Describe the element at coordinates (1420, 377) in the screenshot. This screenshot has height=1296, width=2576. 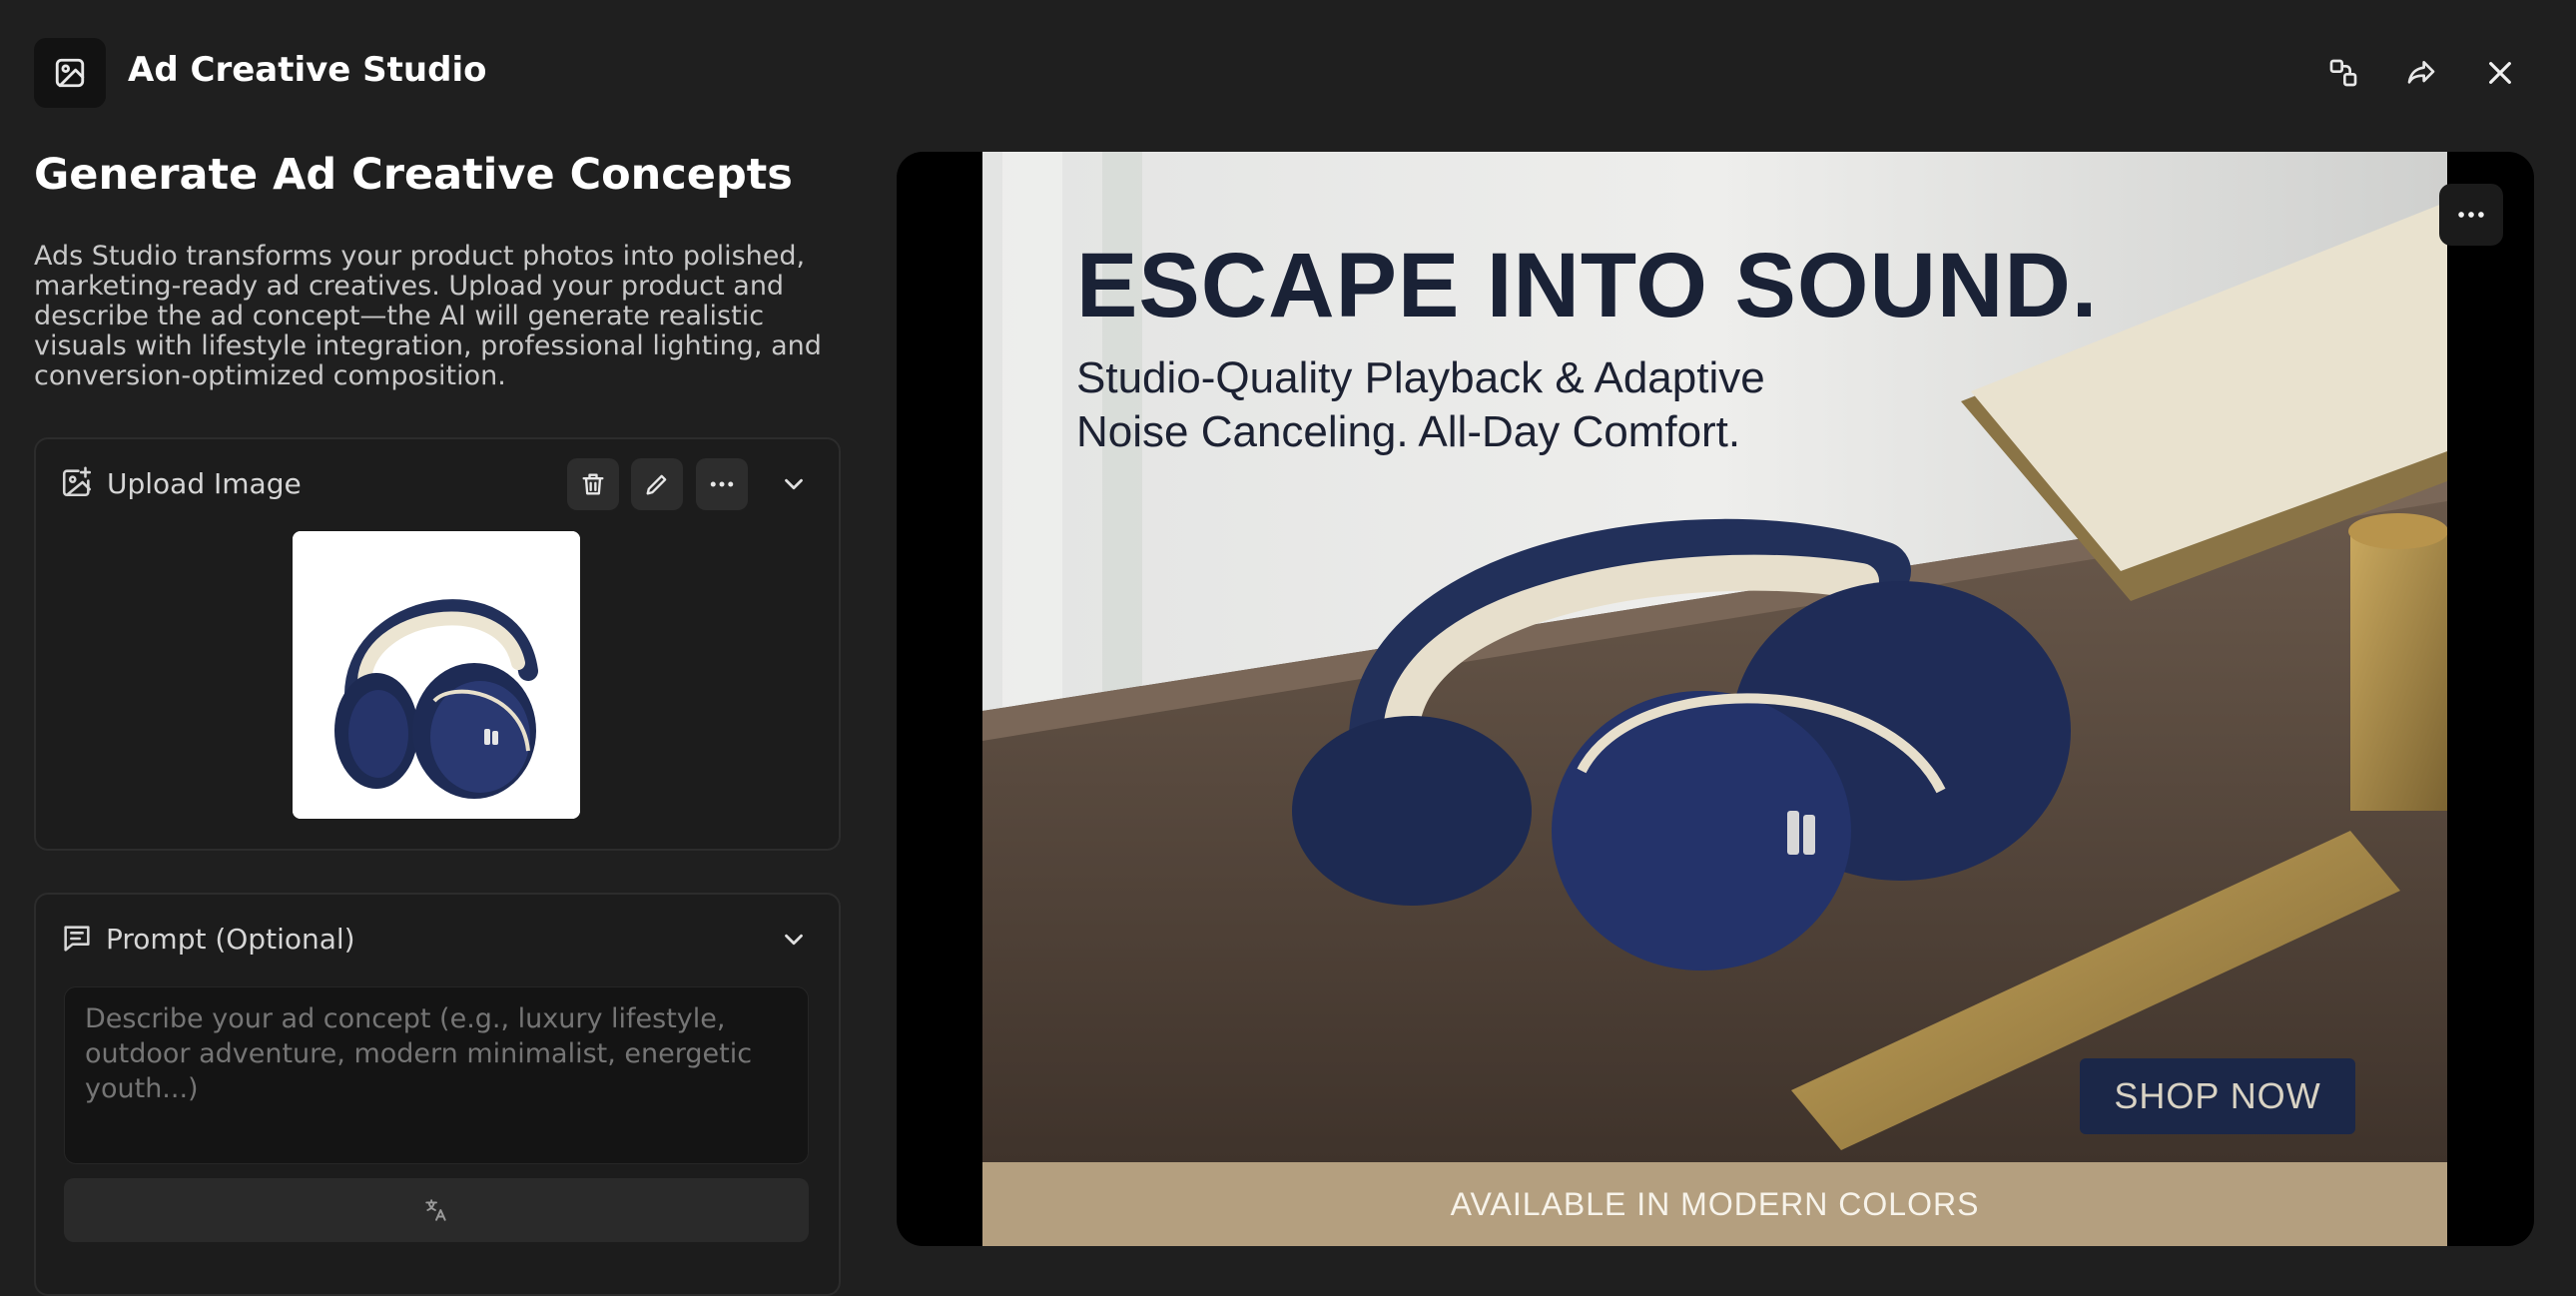
I see `ad-subheadline-line1: Studio-Quality Playback & Adaptive` at that location.